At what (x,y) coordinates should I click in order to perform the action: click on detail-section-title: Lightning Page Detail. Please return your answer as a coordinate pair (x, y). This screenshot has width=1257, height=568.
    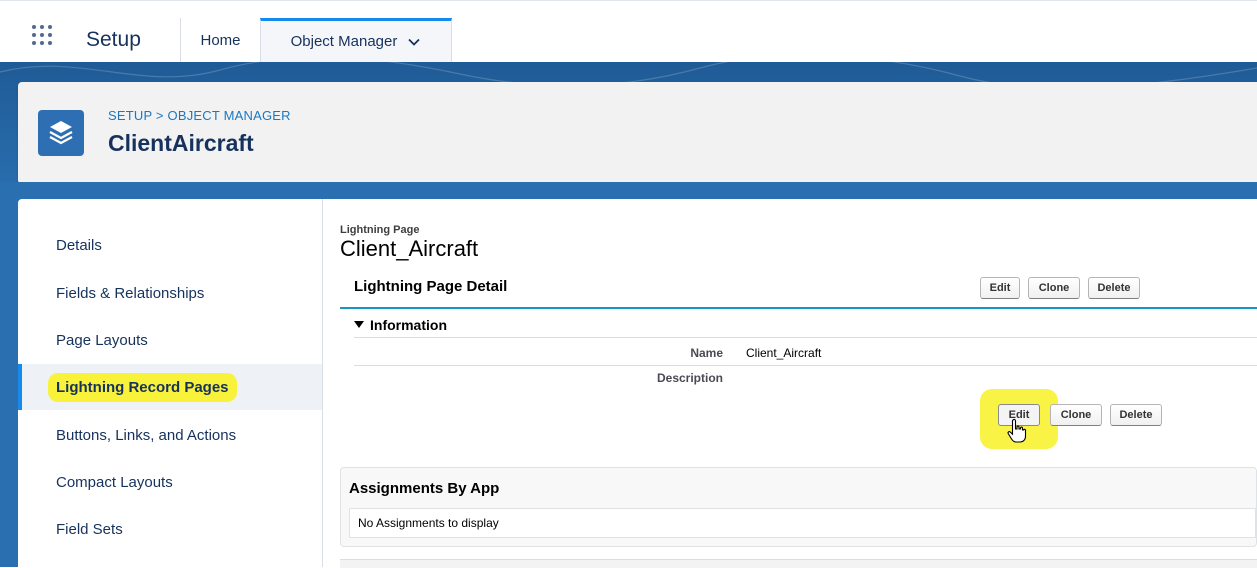
    Looking at the image, I should click on (431, 286).